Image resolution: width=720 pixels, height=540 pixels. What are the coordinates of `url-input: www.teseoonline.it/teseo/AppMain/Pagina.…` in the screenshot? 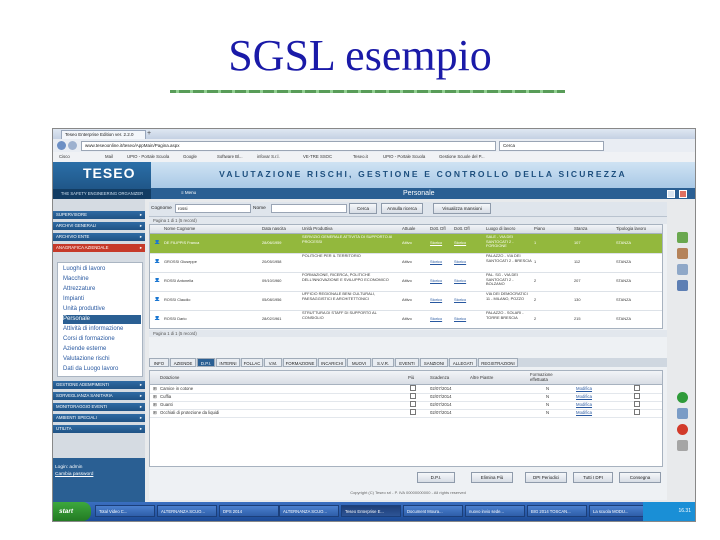 It's located at (288, 146).